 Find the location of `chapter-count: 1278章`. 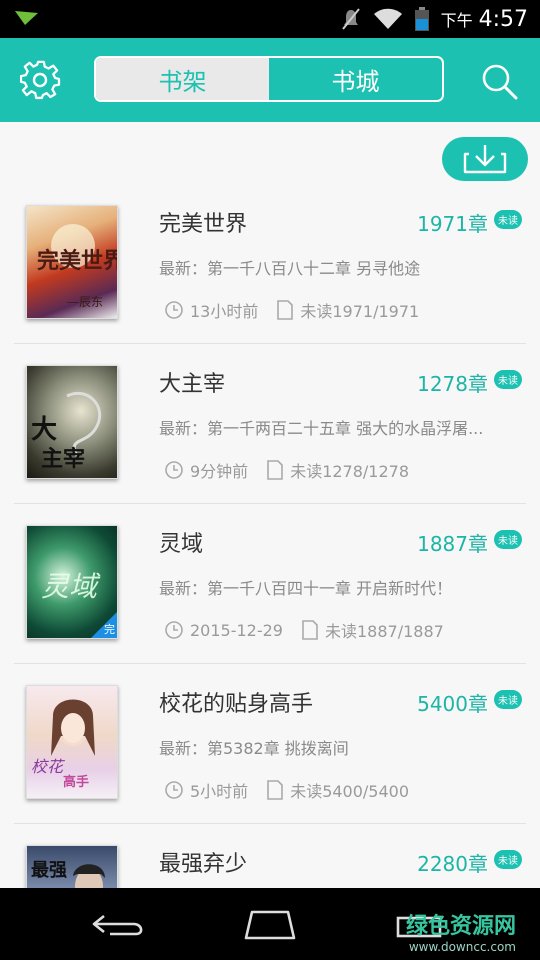

chapter-count: 1278章 is located at coordinates (452, 384).